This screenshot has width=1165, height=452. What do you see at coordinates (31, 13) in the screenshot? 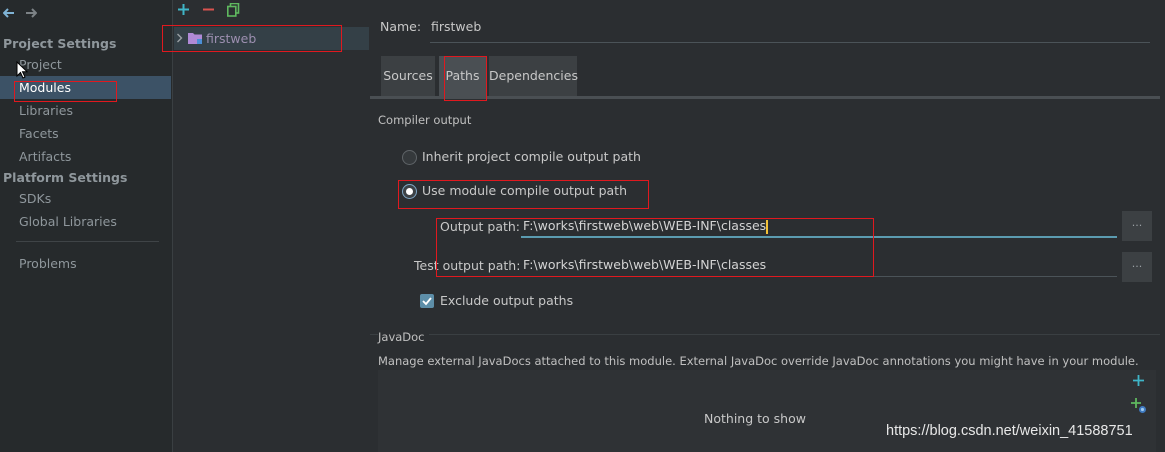
I see `arrow-right-icon` at bounding box center [31, 13].